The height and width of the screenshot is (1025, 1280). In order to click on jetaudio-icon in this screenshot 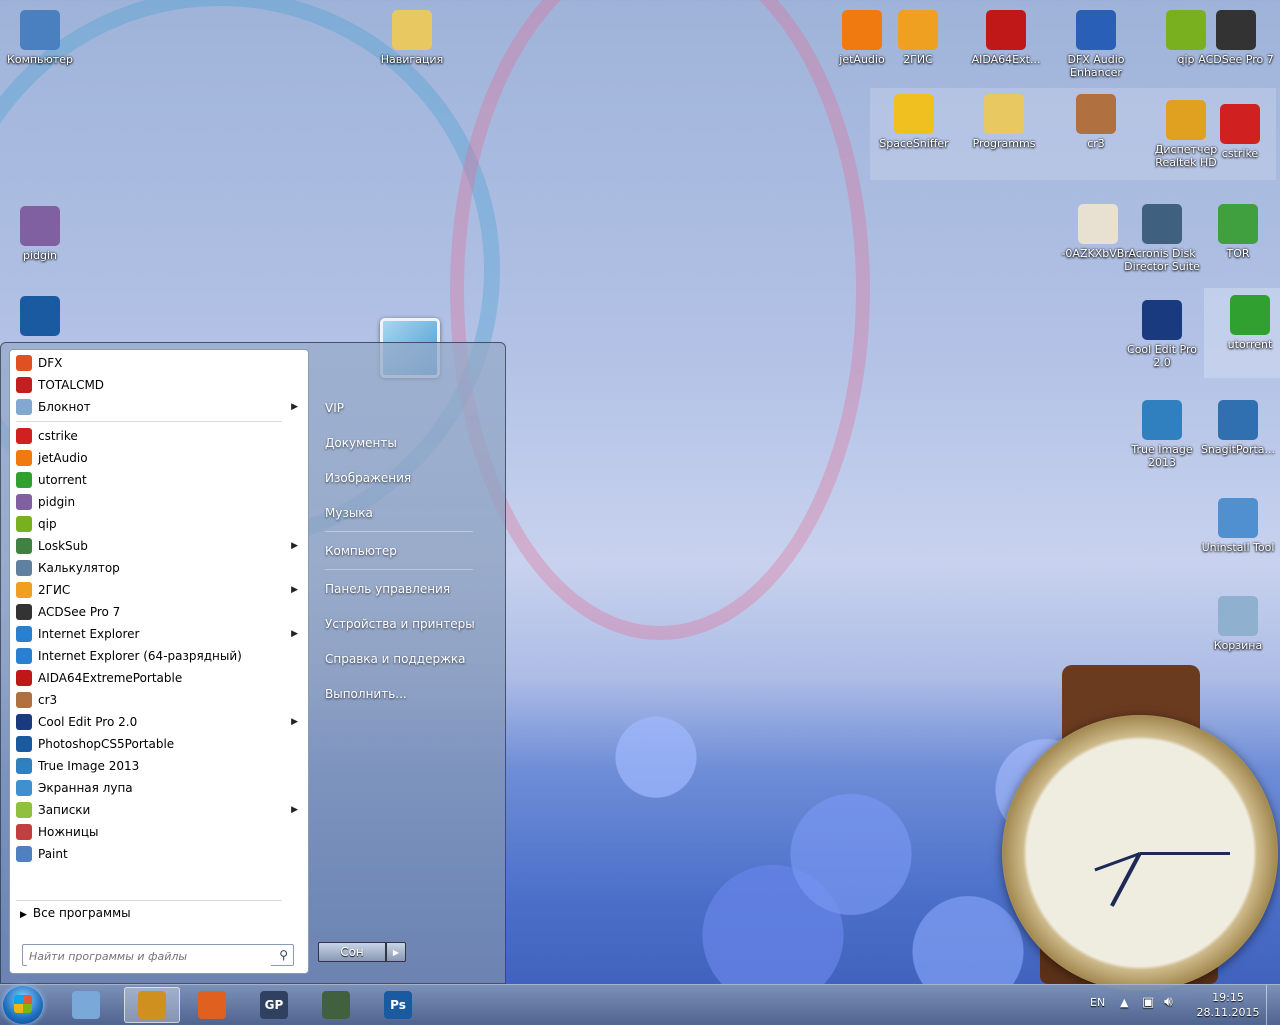, I will do `click(24, 458)`.